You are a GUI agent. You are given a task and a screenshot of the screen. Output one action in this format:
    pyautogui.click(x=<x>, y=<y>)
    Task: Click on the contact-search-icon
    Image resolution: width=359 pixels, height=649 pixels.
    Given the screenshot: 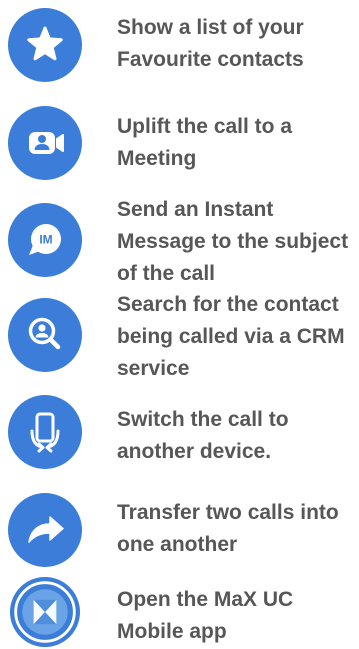 What is the action you would take?
    pyautogui.click(x=45, y=335)
    